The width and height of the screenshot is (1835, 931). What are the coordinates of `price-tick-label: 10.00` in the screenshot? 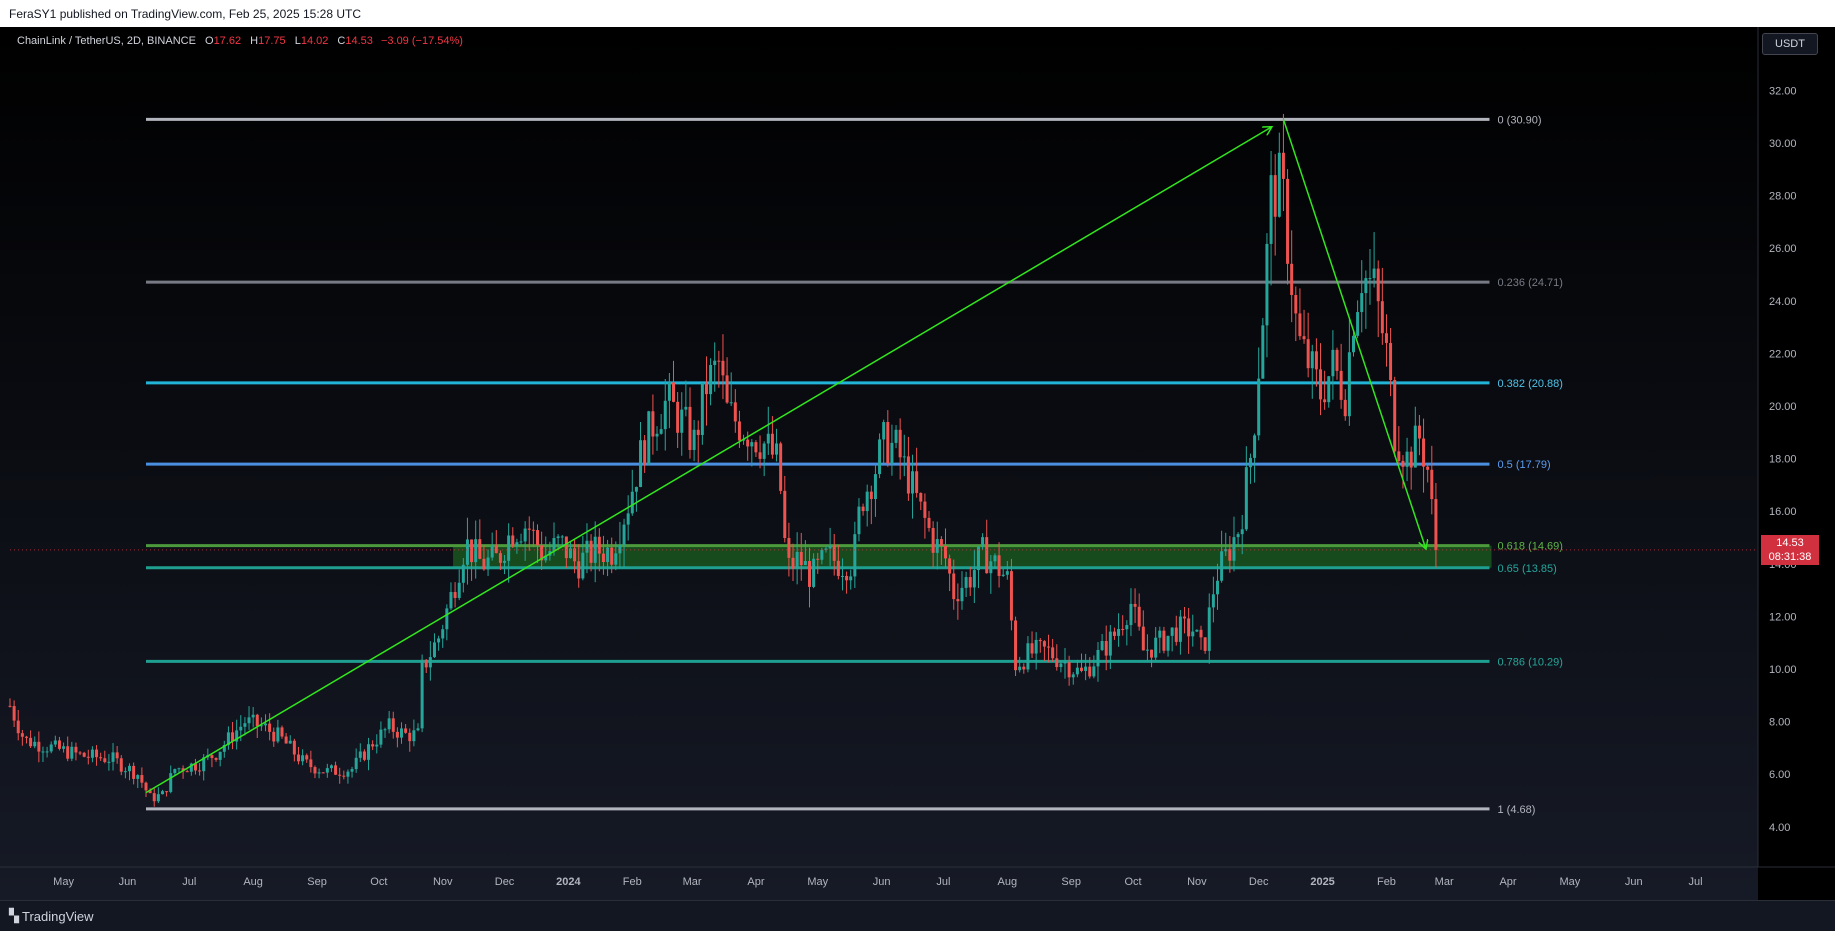 It's located at (1783, 670).